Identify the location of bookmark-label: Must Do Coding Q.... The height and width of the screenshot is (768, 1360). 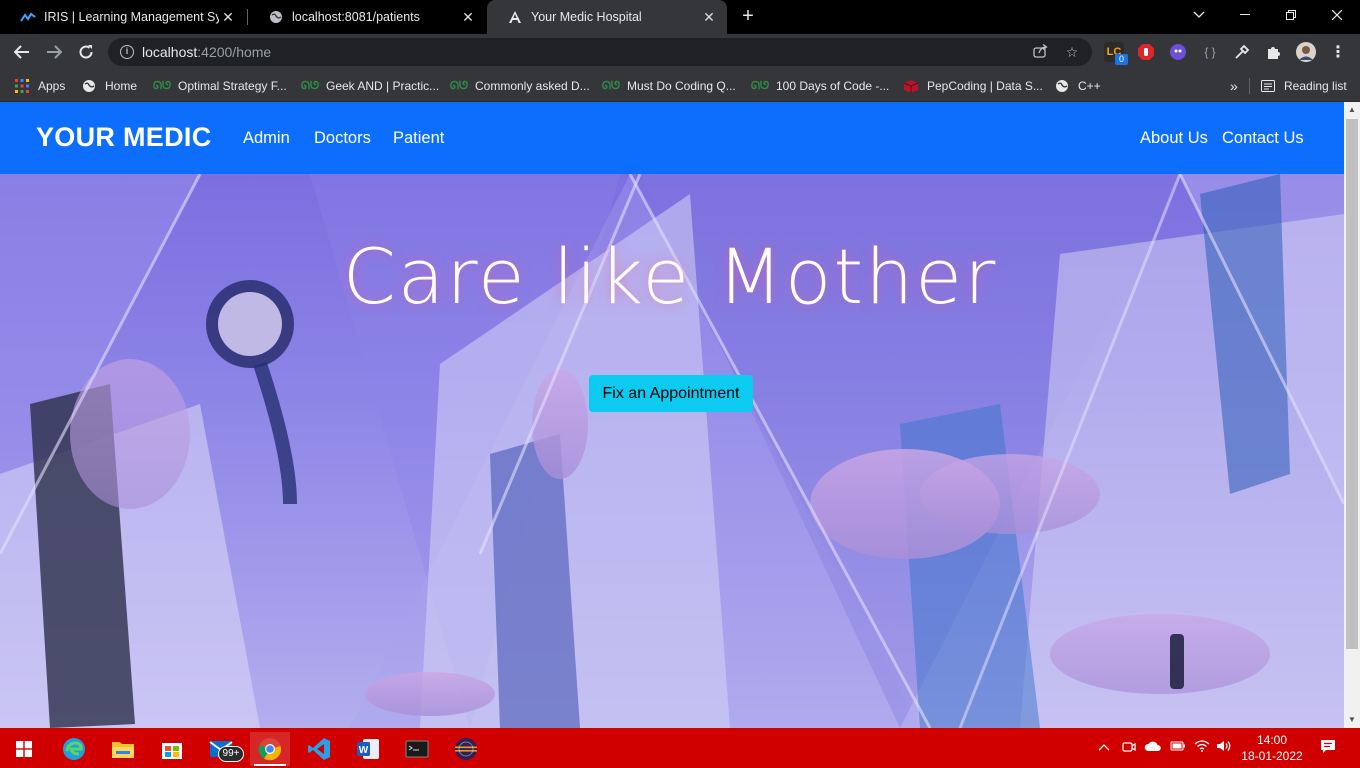
(681, 86).